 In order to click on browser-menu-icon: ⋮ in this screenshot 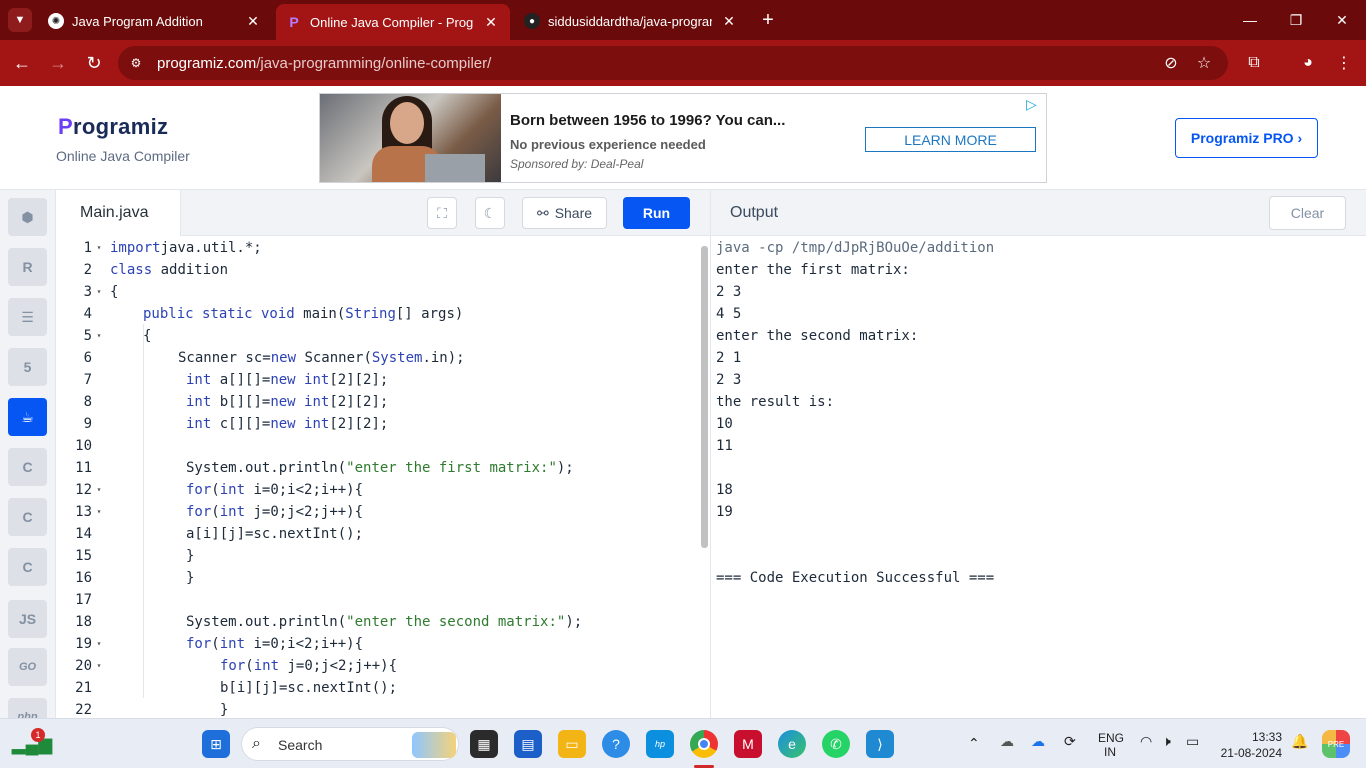, I will do `click(1344, 63)`.